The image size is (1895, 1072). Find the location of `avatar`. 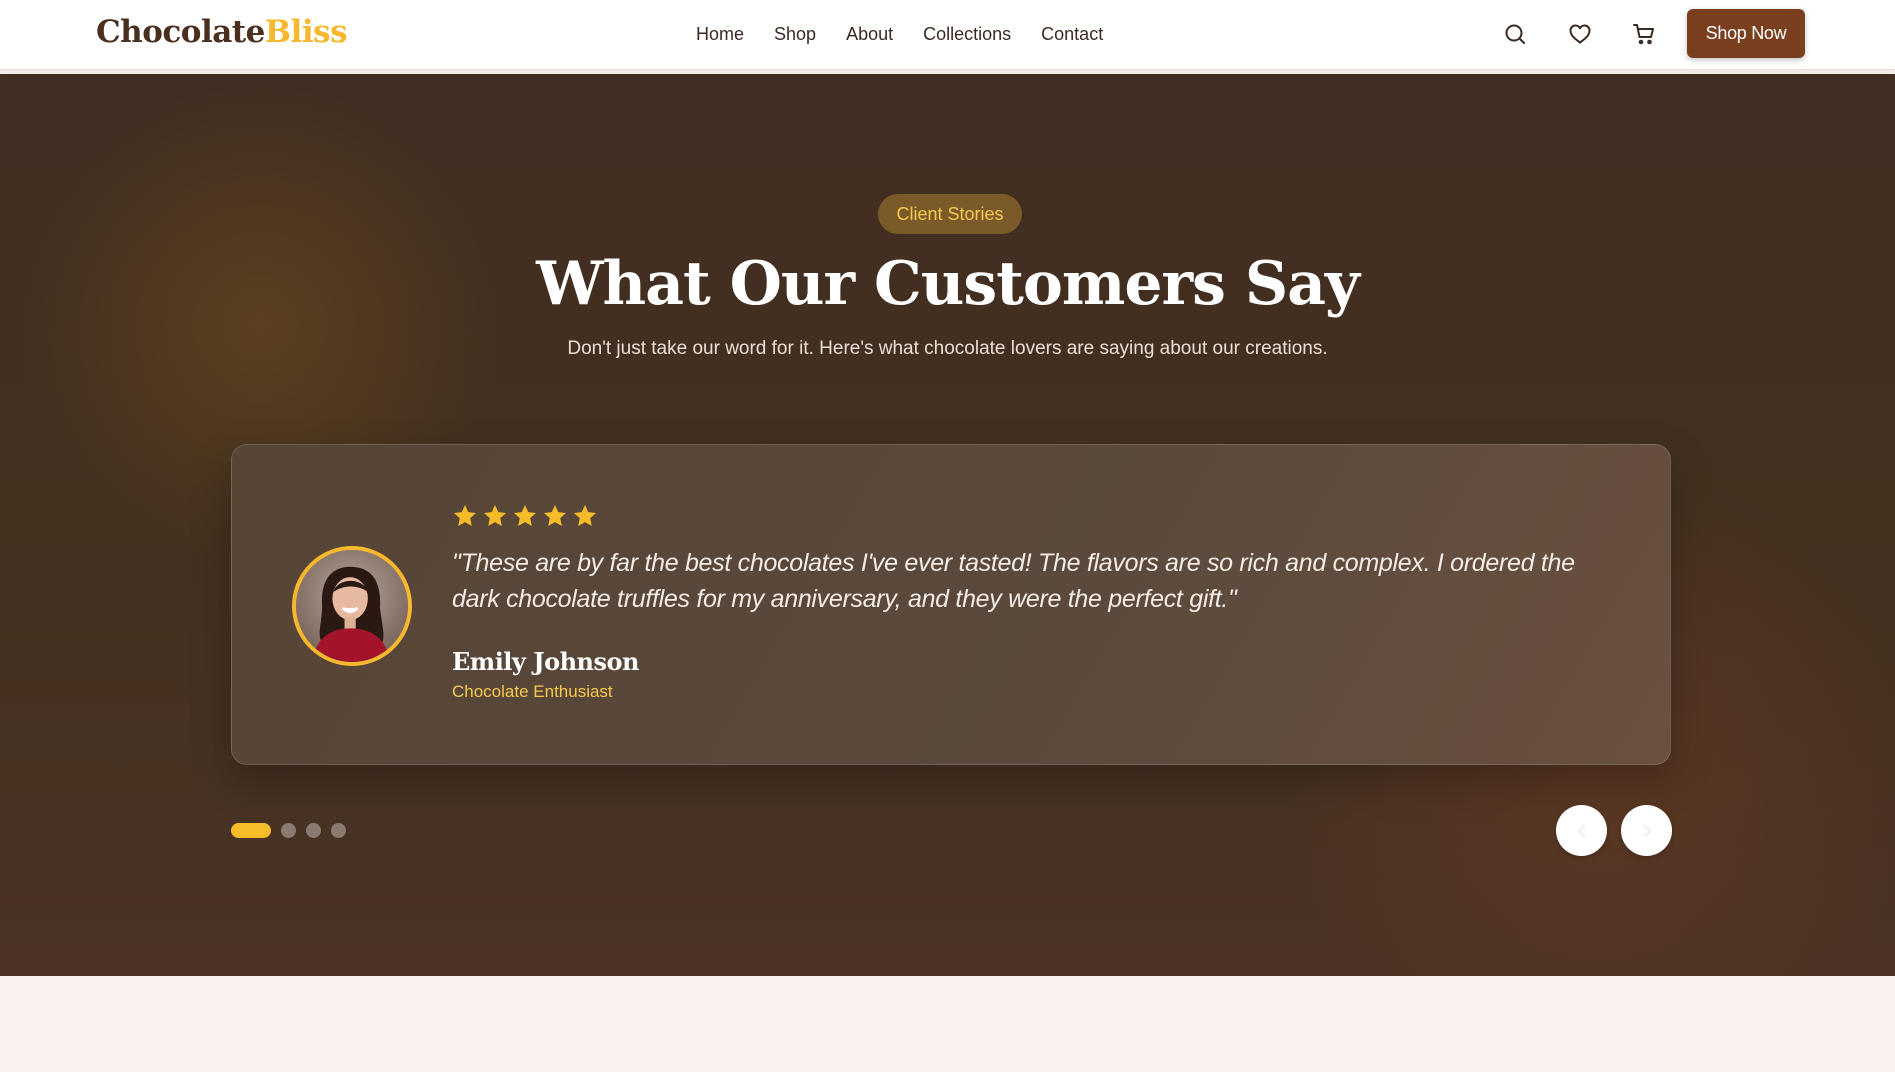

avatar is located at coordinates (352, 606).